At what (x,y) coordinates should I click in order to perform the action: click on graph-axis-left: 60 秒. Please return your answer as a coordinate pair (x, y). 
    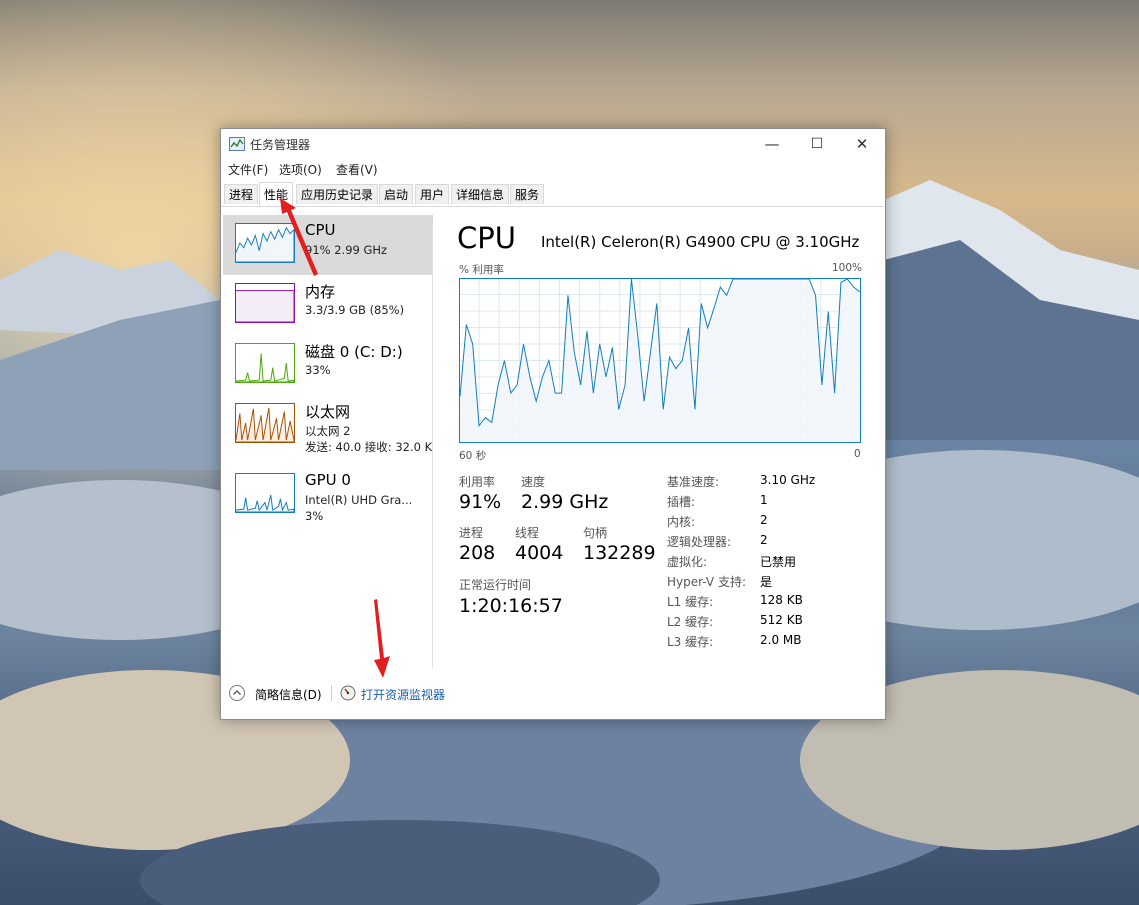
    Looking at the image, I should click on (473, 456).